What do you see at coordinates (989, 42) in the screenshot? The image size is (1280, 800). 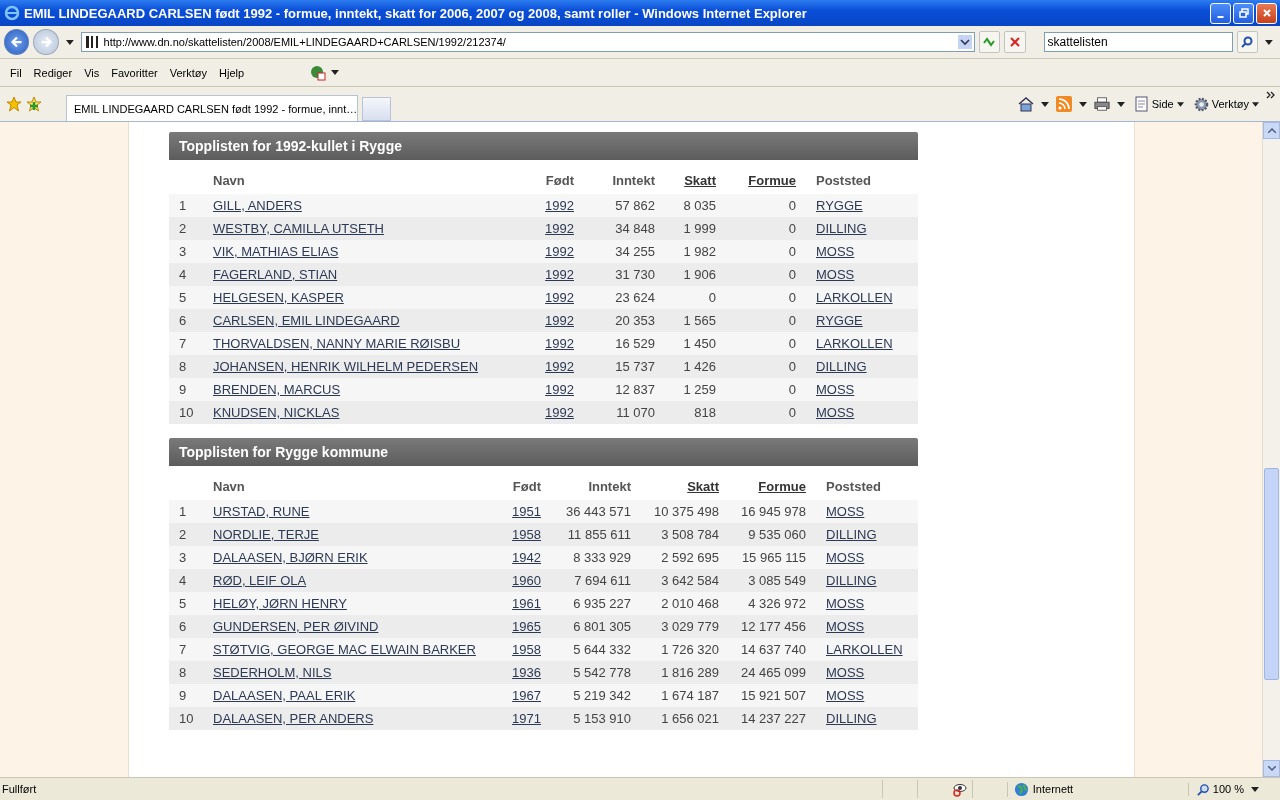 I see `refresh-button` at bounding box center [989, 42].